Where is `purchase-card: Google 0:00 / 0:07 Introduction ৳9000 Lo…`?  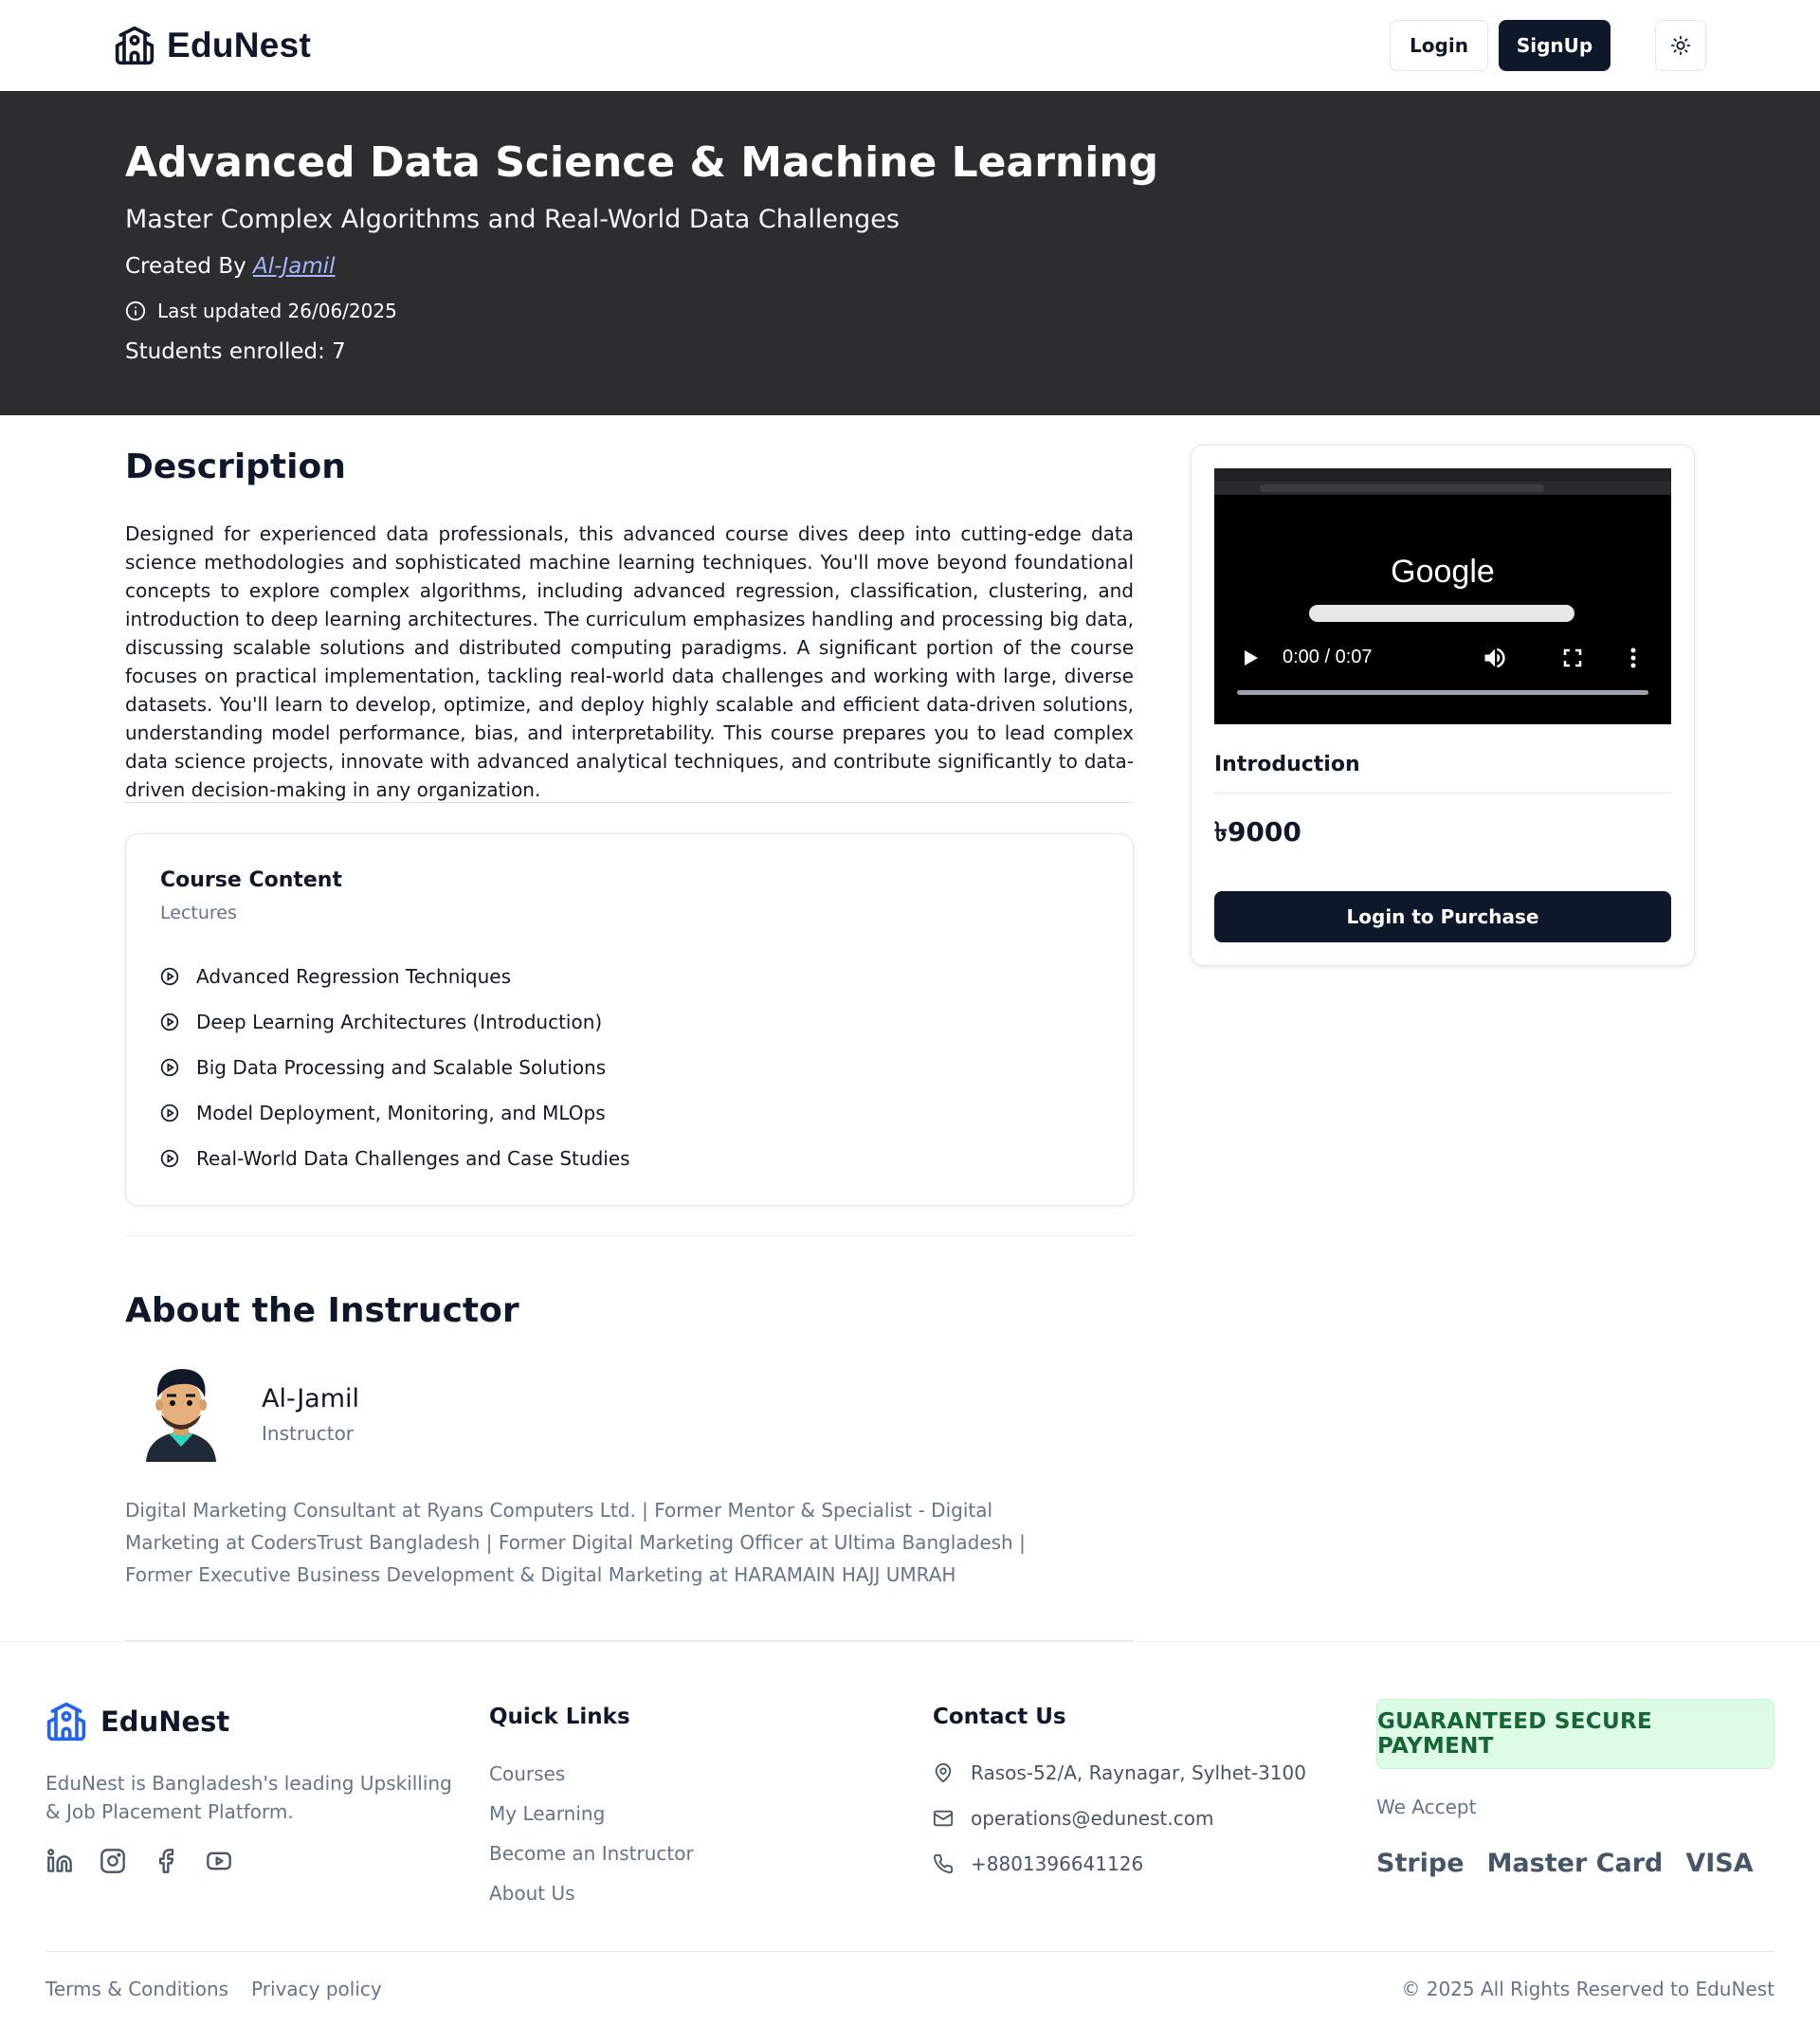 purchase-card: Google 0:00 / 0:07 Introduction ৳9000 Lo… is located at coordinates (1443, 705).